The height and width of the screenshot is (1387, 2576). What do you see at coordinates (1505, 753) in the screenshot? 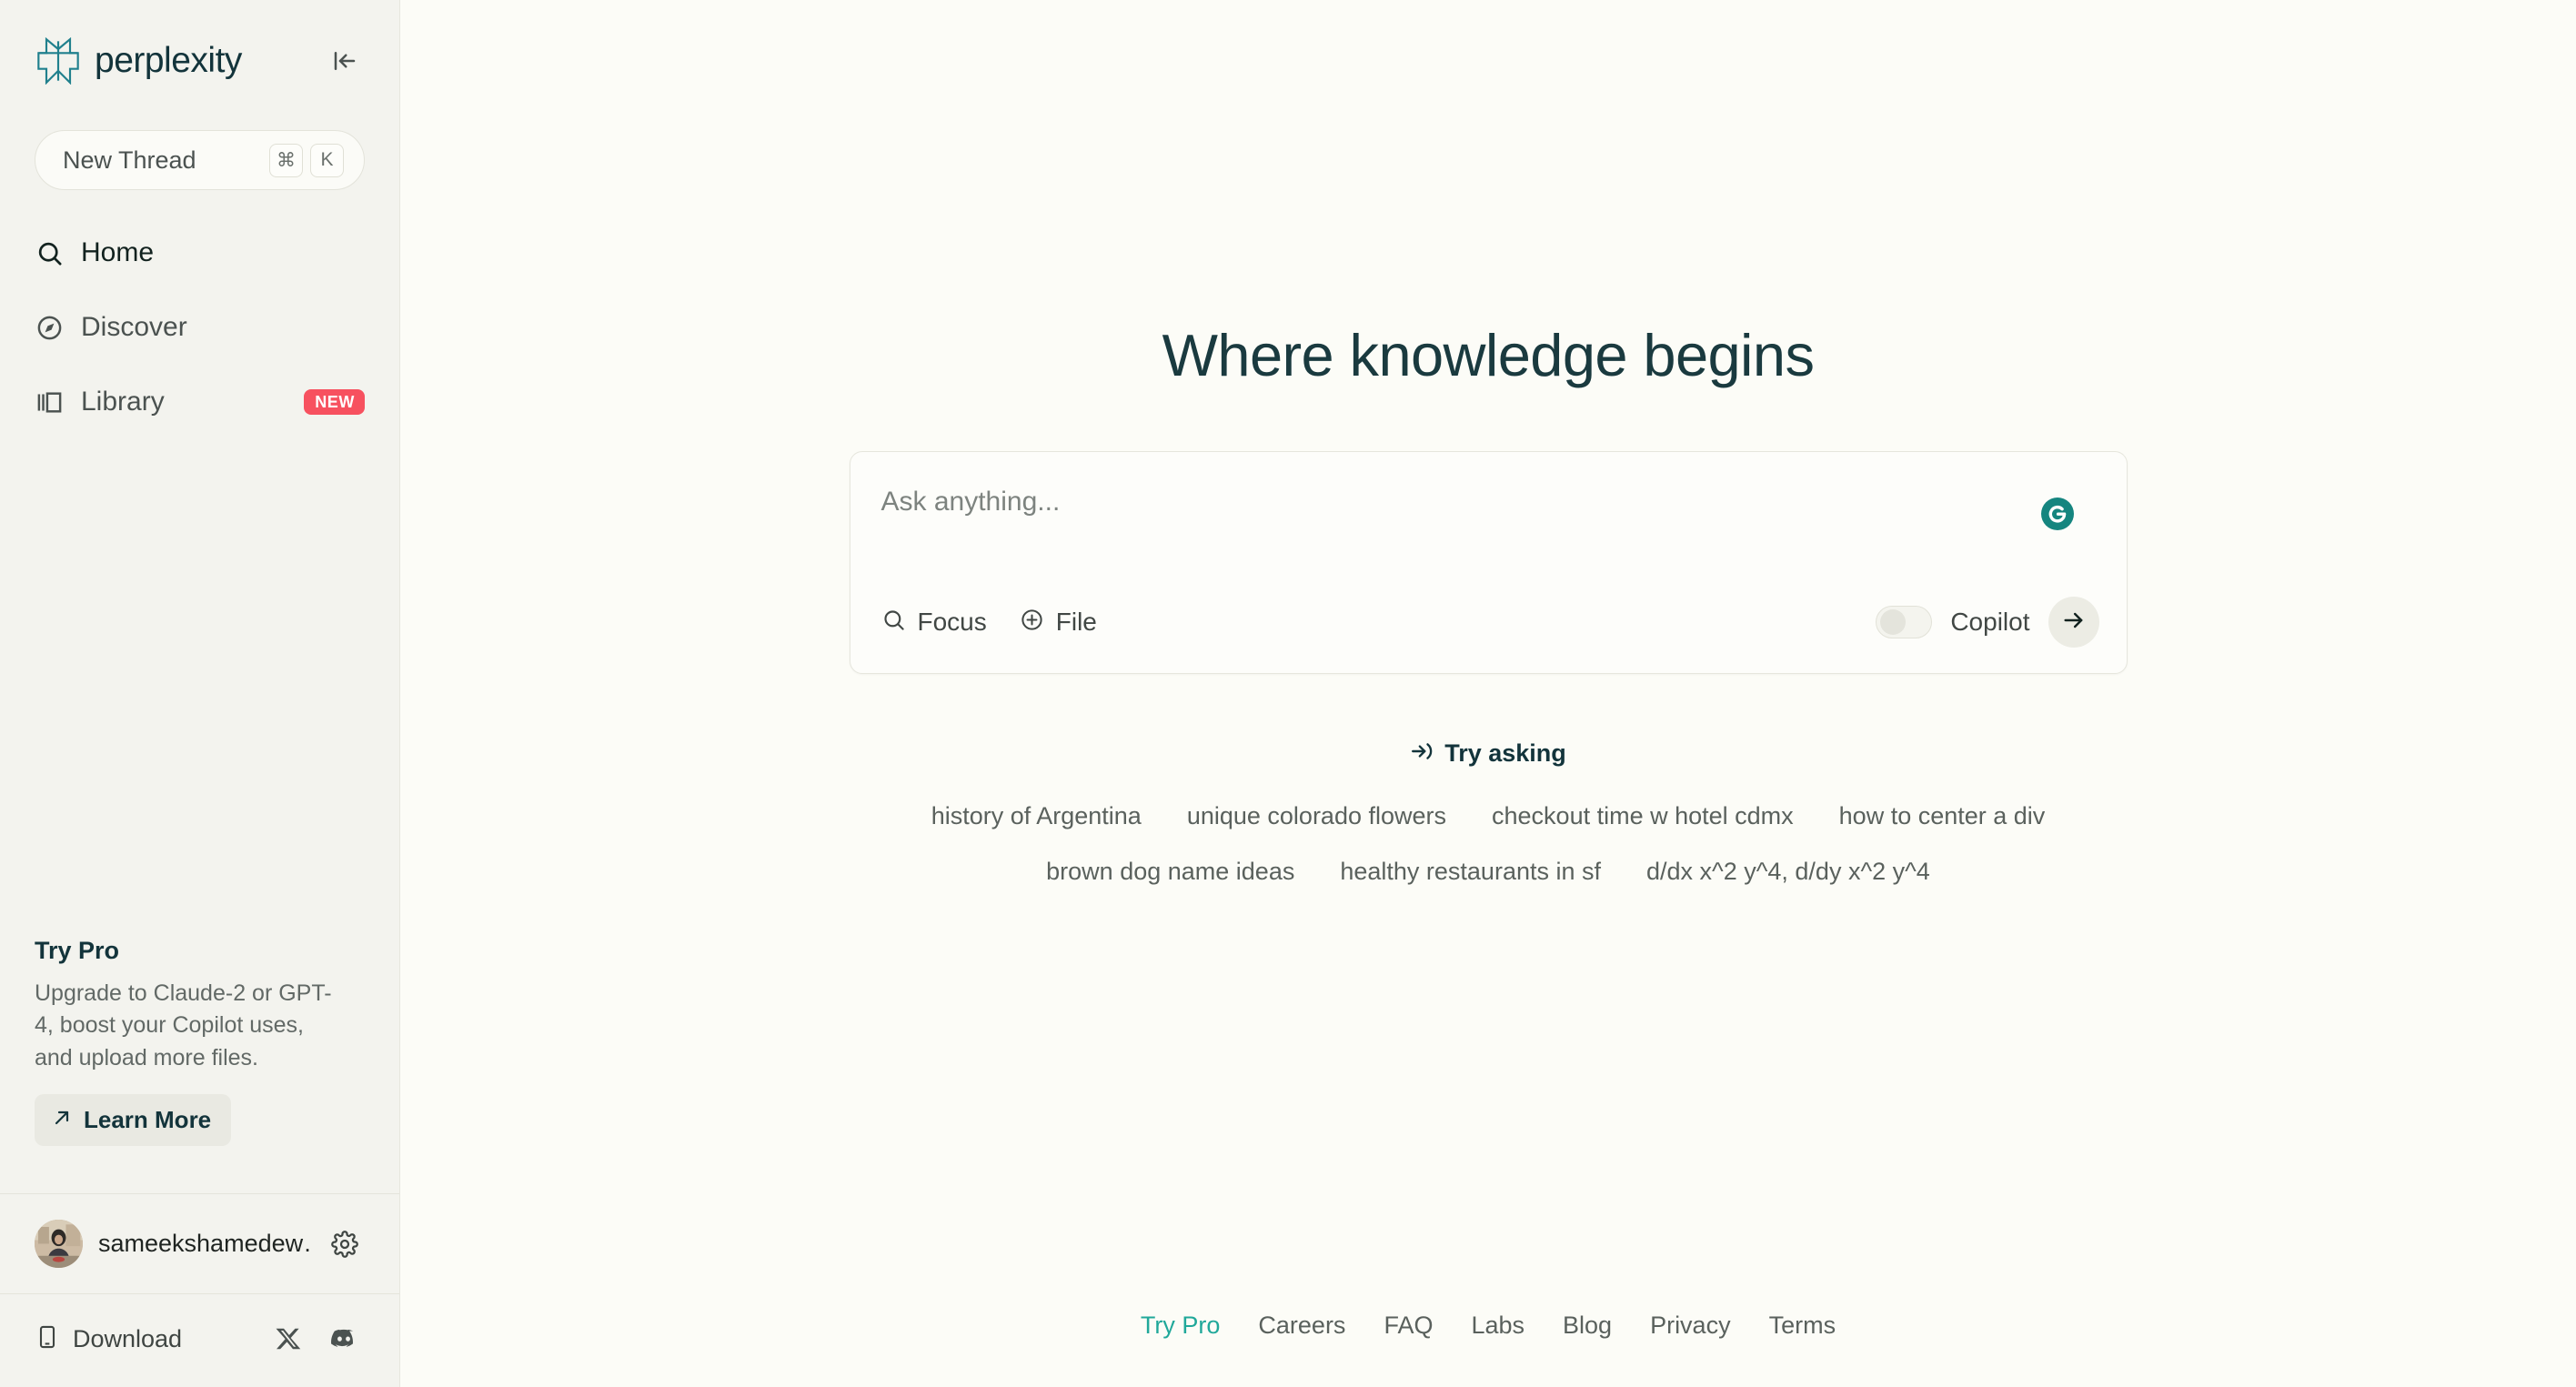
I see `try-asking-label: Try asking` at bounding box center [1505, 753].